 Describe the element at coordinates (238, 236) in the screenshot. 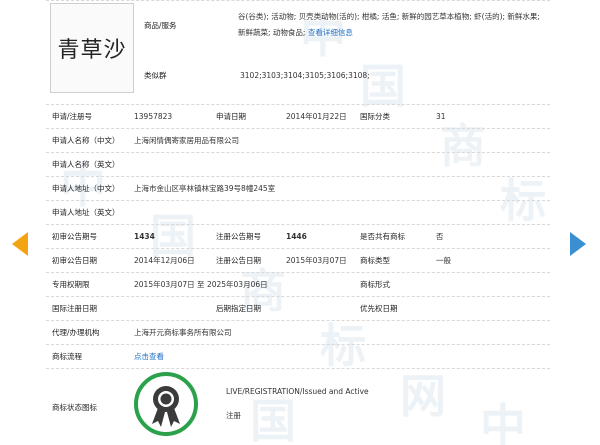

I see `reg-pub-no-label: 注册公告期号` at that location.